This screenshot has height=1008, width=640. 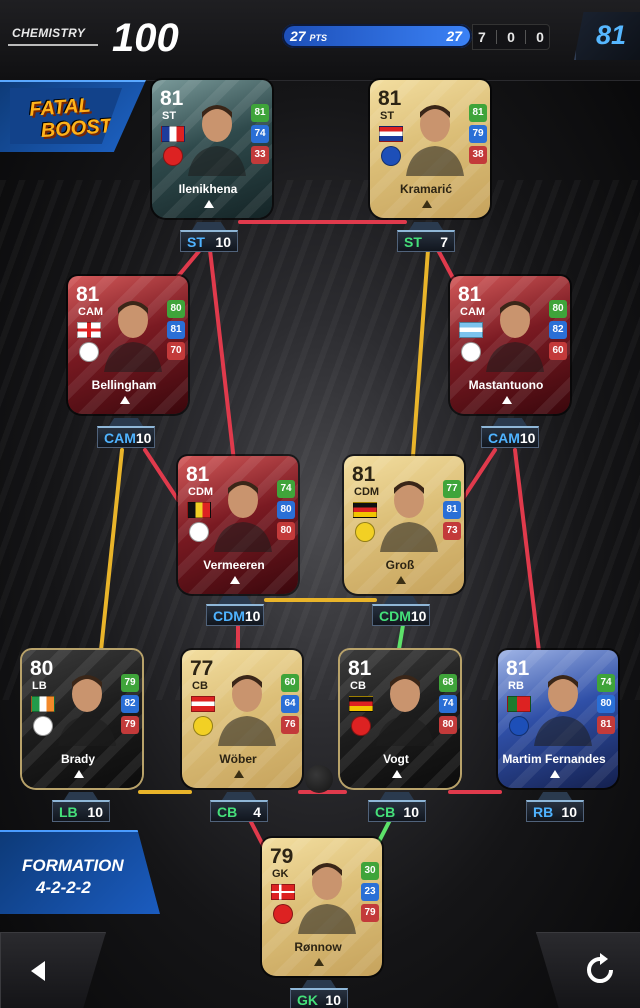 I want to click on stat-midfield: 81, so click(x=452, y=510).